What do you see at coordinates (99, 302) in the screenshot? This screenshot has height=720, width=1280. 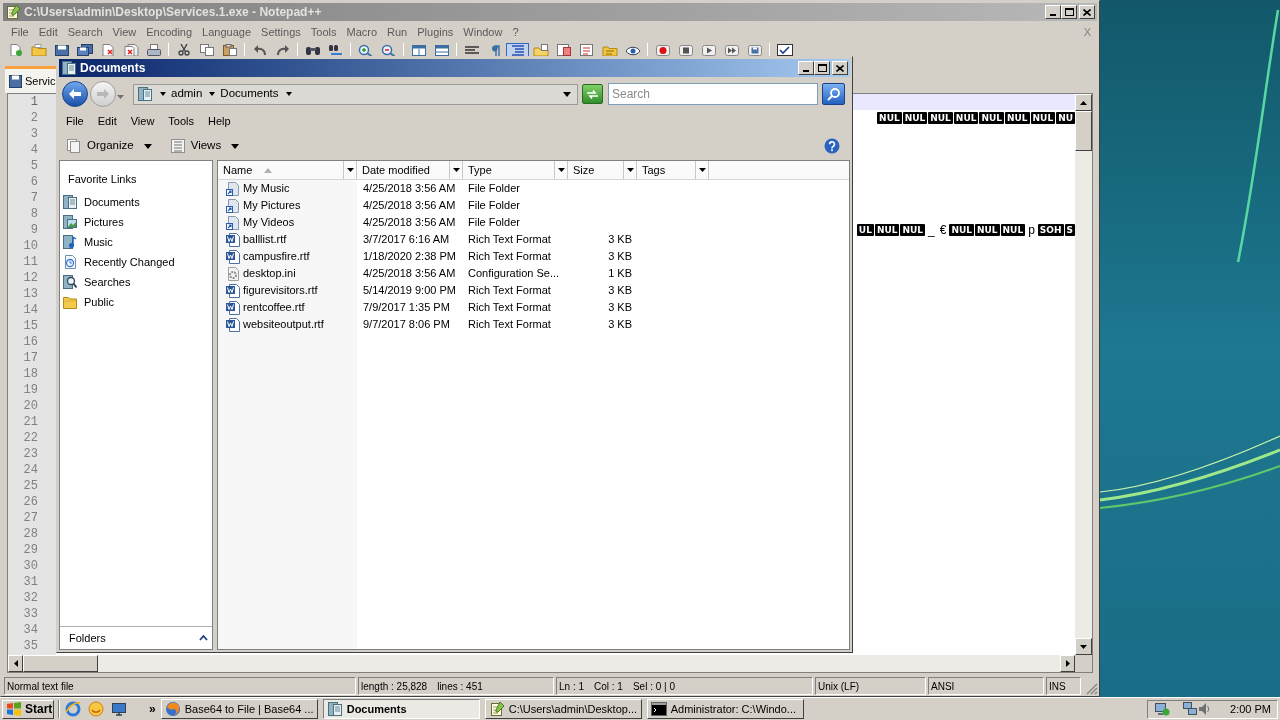 I see `favorite-link: Public` at bounding box center [99, 302].